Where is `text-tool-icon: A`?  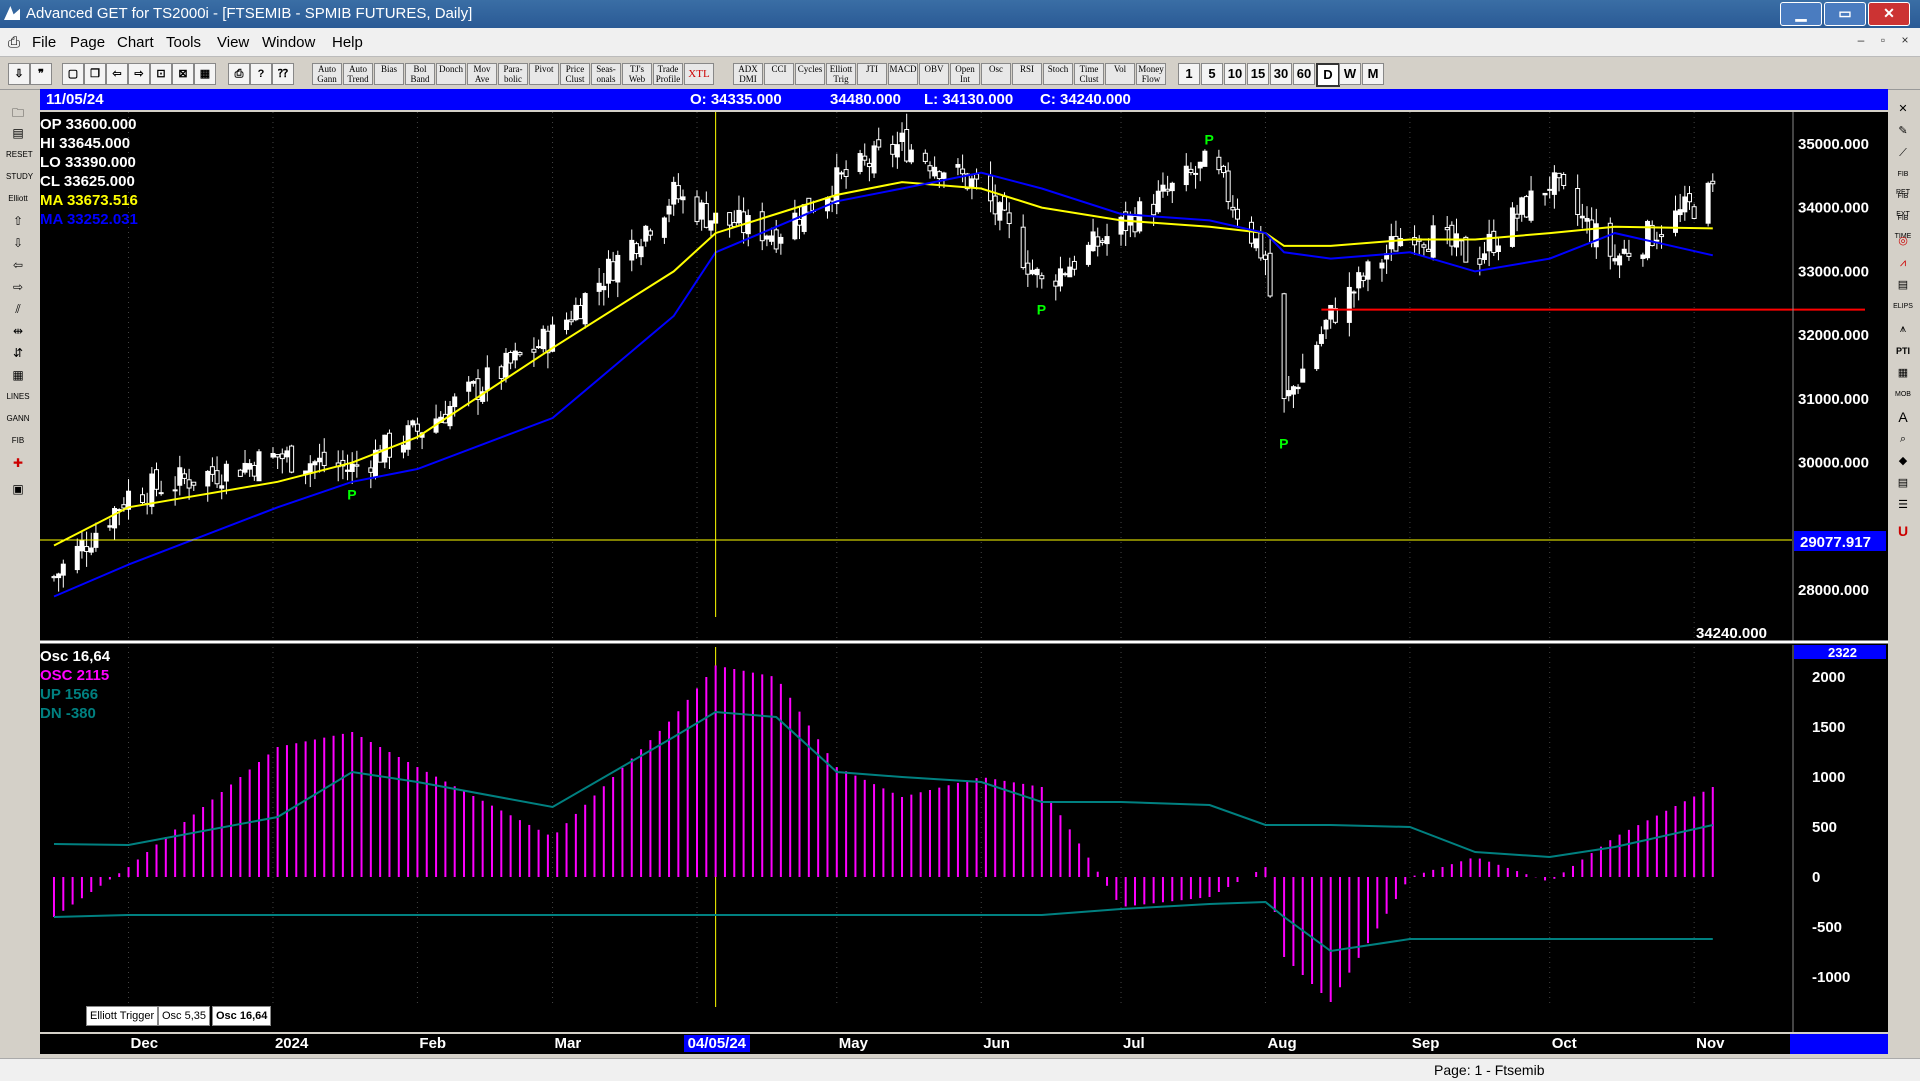
text-tool-icon: A is located at coordinates (1903, 417).